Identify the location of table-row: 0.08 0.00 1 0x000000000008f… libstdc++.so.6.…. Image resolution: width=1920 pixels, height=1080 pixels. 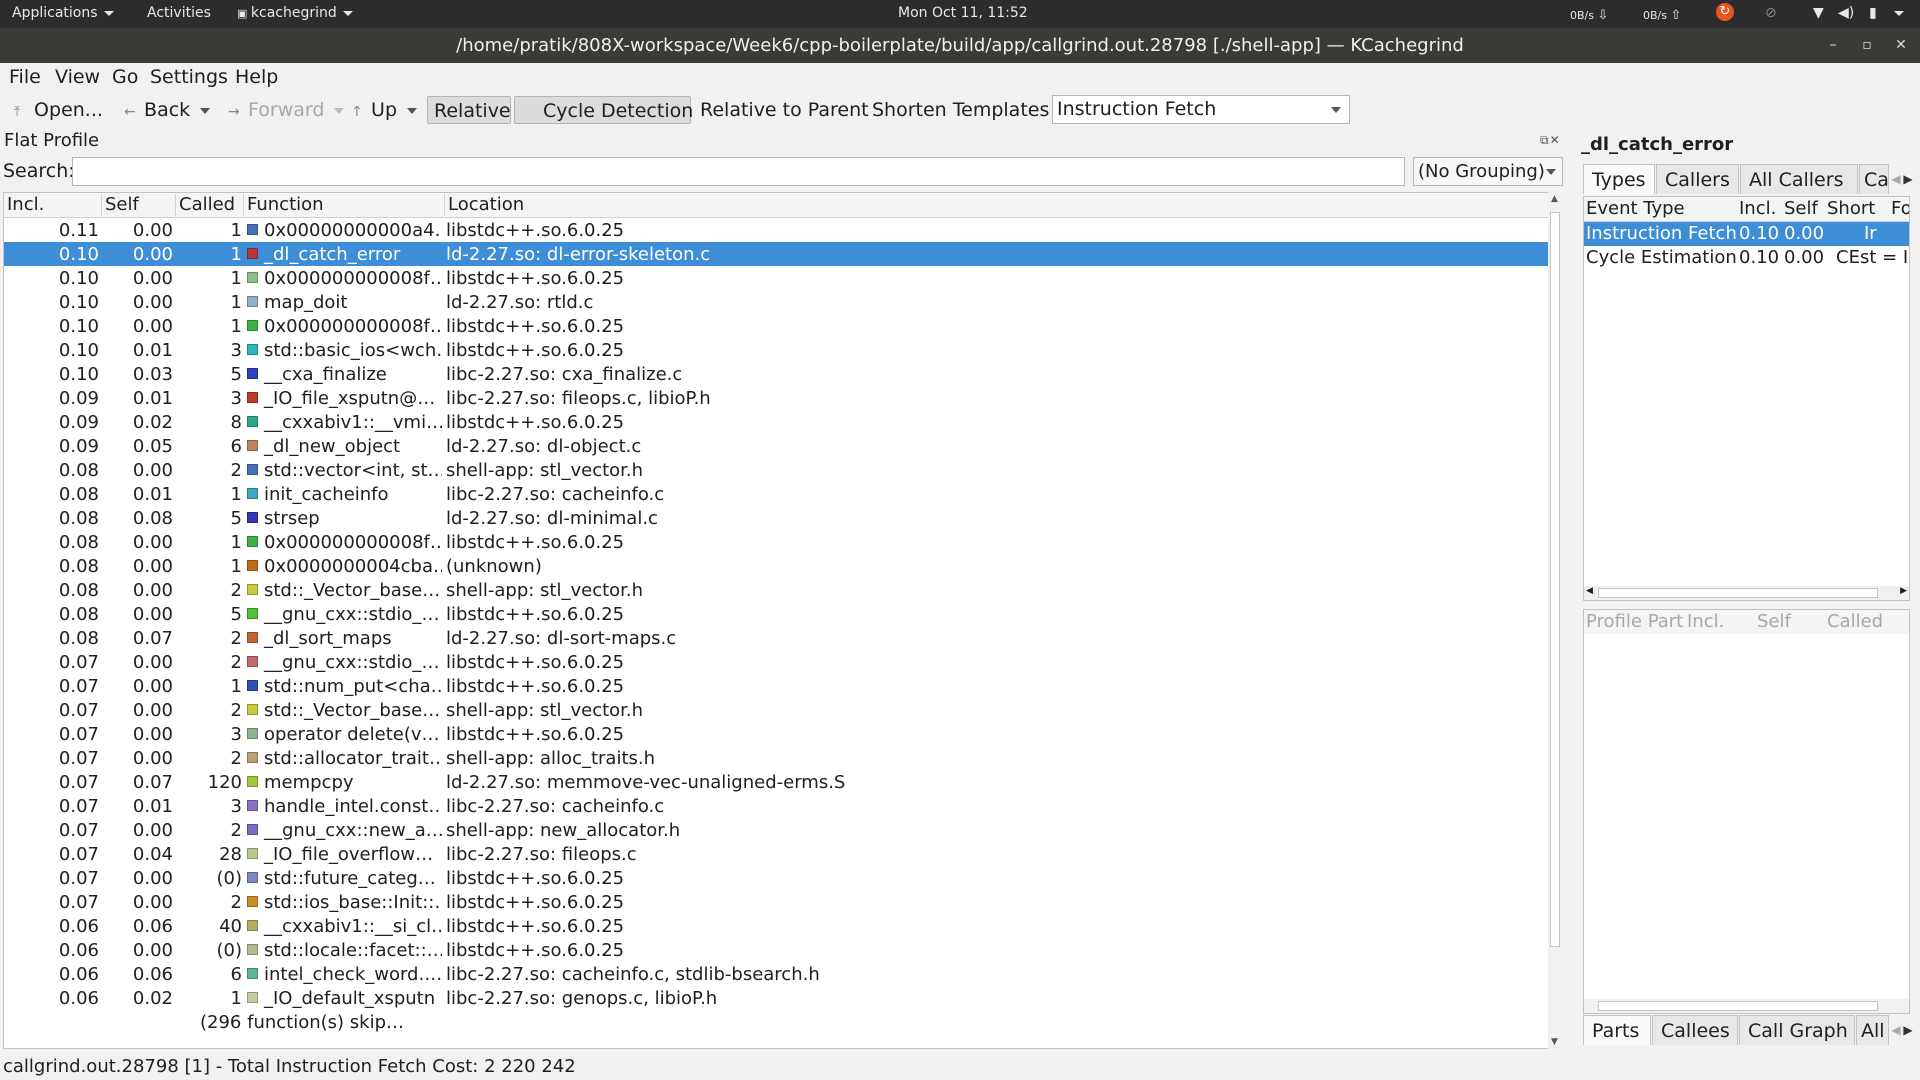
(777, 542).